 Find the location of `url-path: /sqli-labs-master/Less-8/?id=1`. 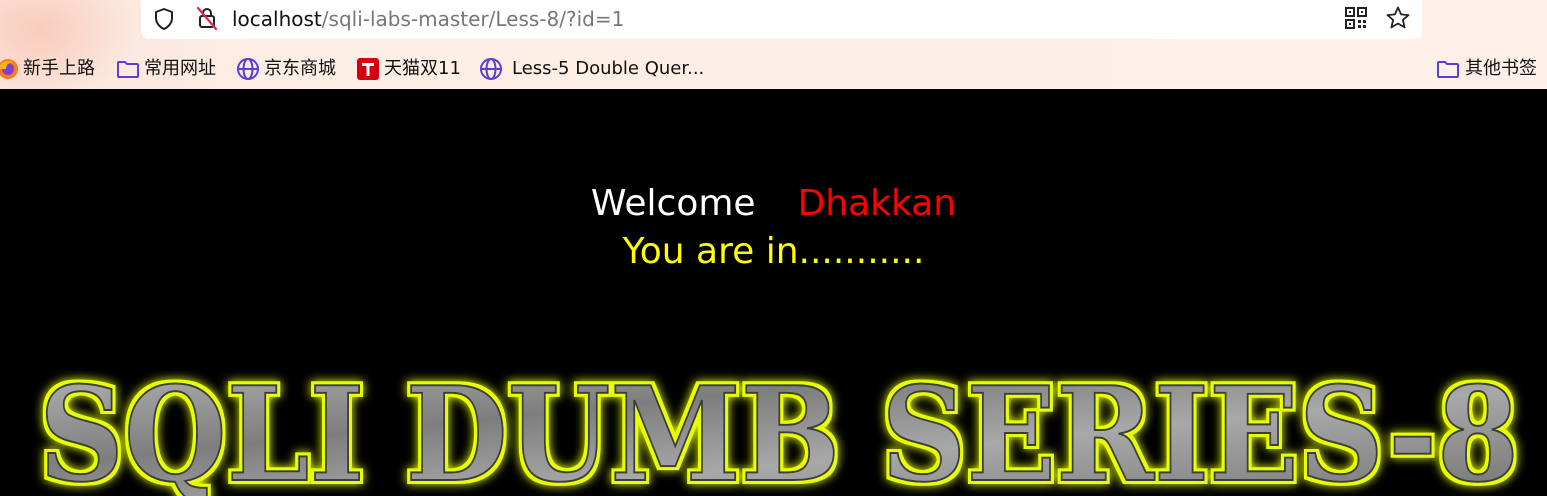

url-path: /sqli-labs-master/Less-8/?id=1 is located at coordinates (473, 19).